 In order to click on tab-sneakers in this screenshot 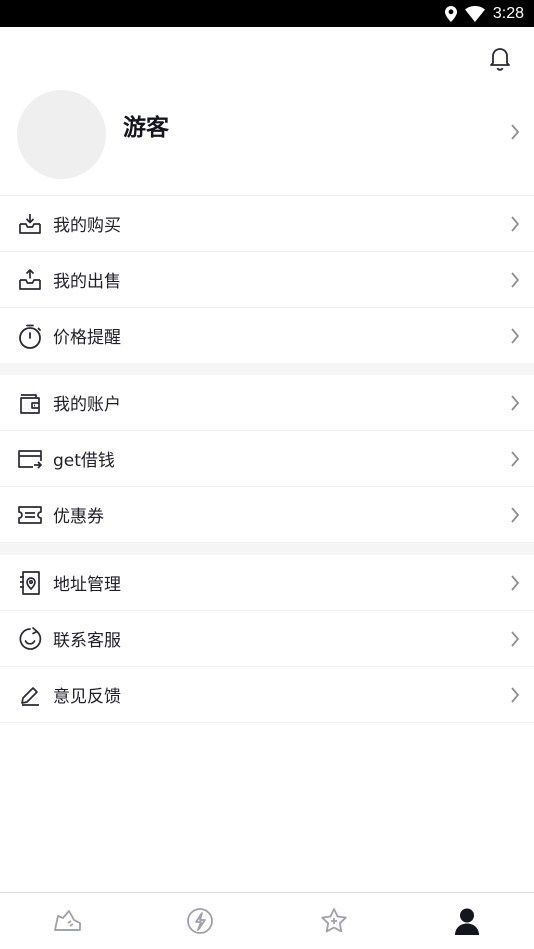, I will do `click(67, 921)`.